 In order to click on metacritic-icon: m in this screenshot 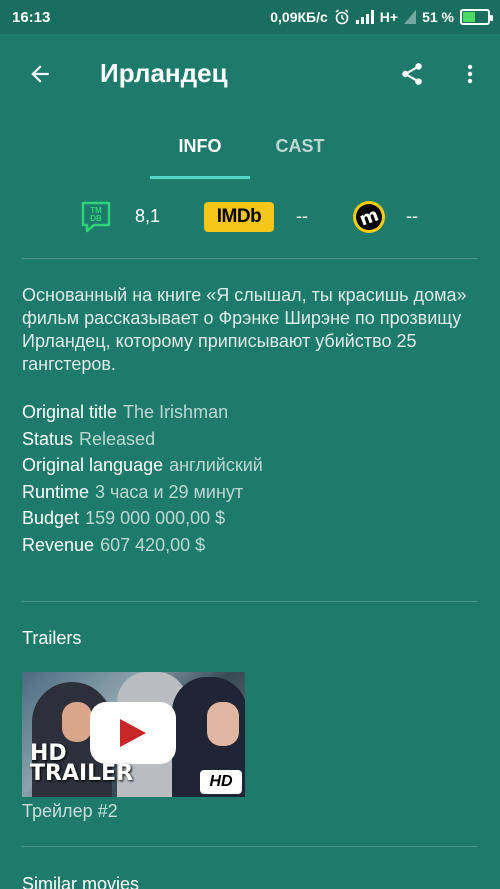, I will do `click(369, 217)`.